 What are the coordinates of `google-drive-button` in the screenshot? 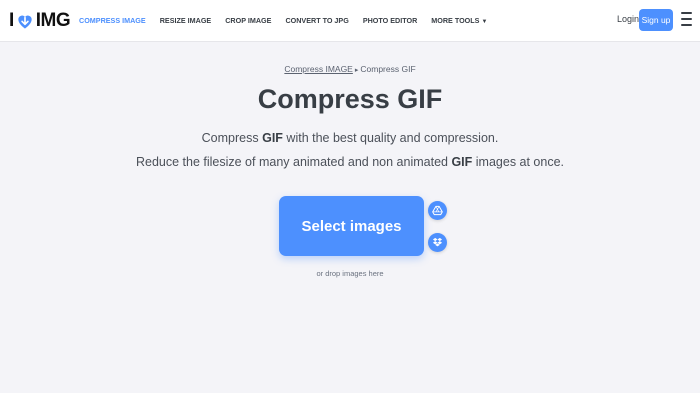 It's located at (437, 210).